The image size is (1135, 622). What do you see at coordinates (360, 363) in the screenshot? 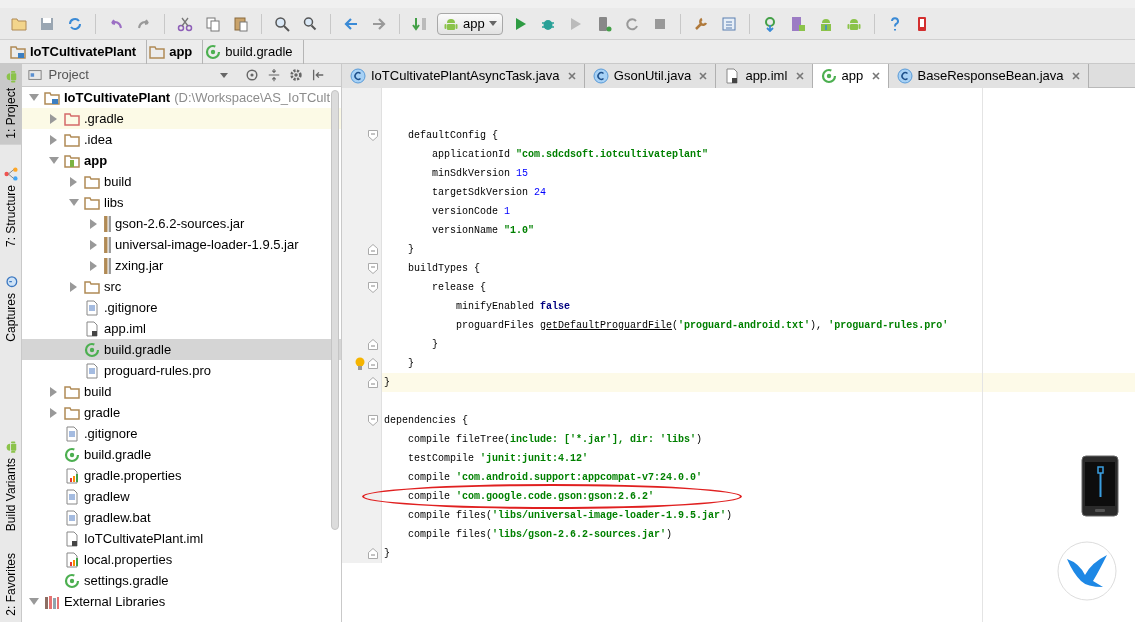
I see `lightbulb-icon` at bounding box center [360, 363].